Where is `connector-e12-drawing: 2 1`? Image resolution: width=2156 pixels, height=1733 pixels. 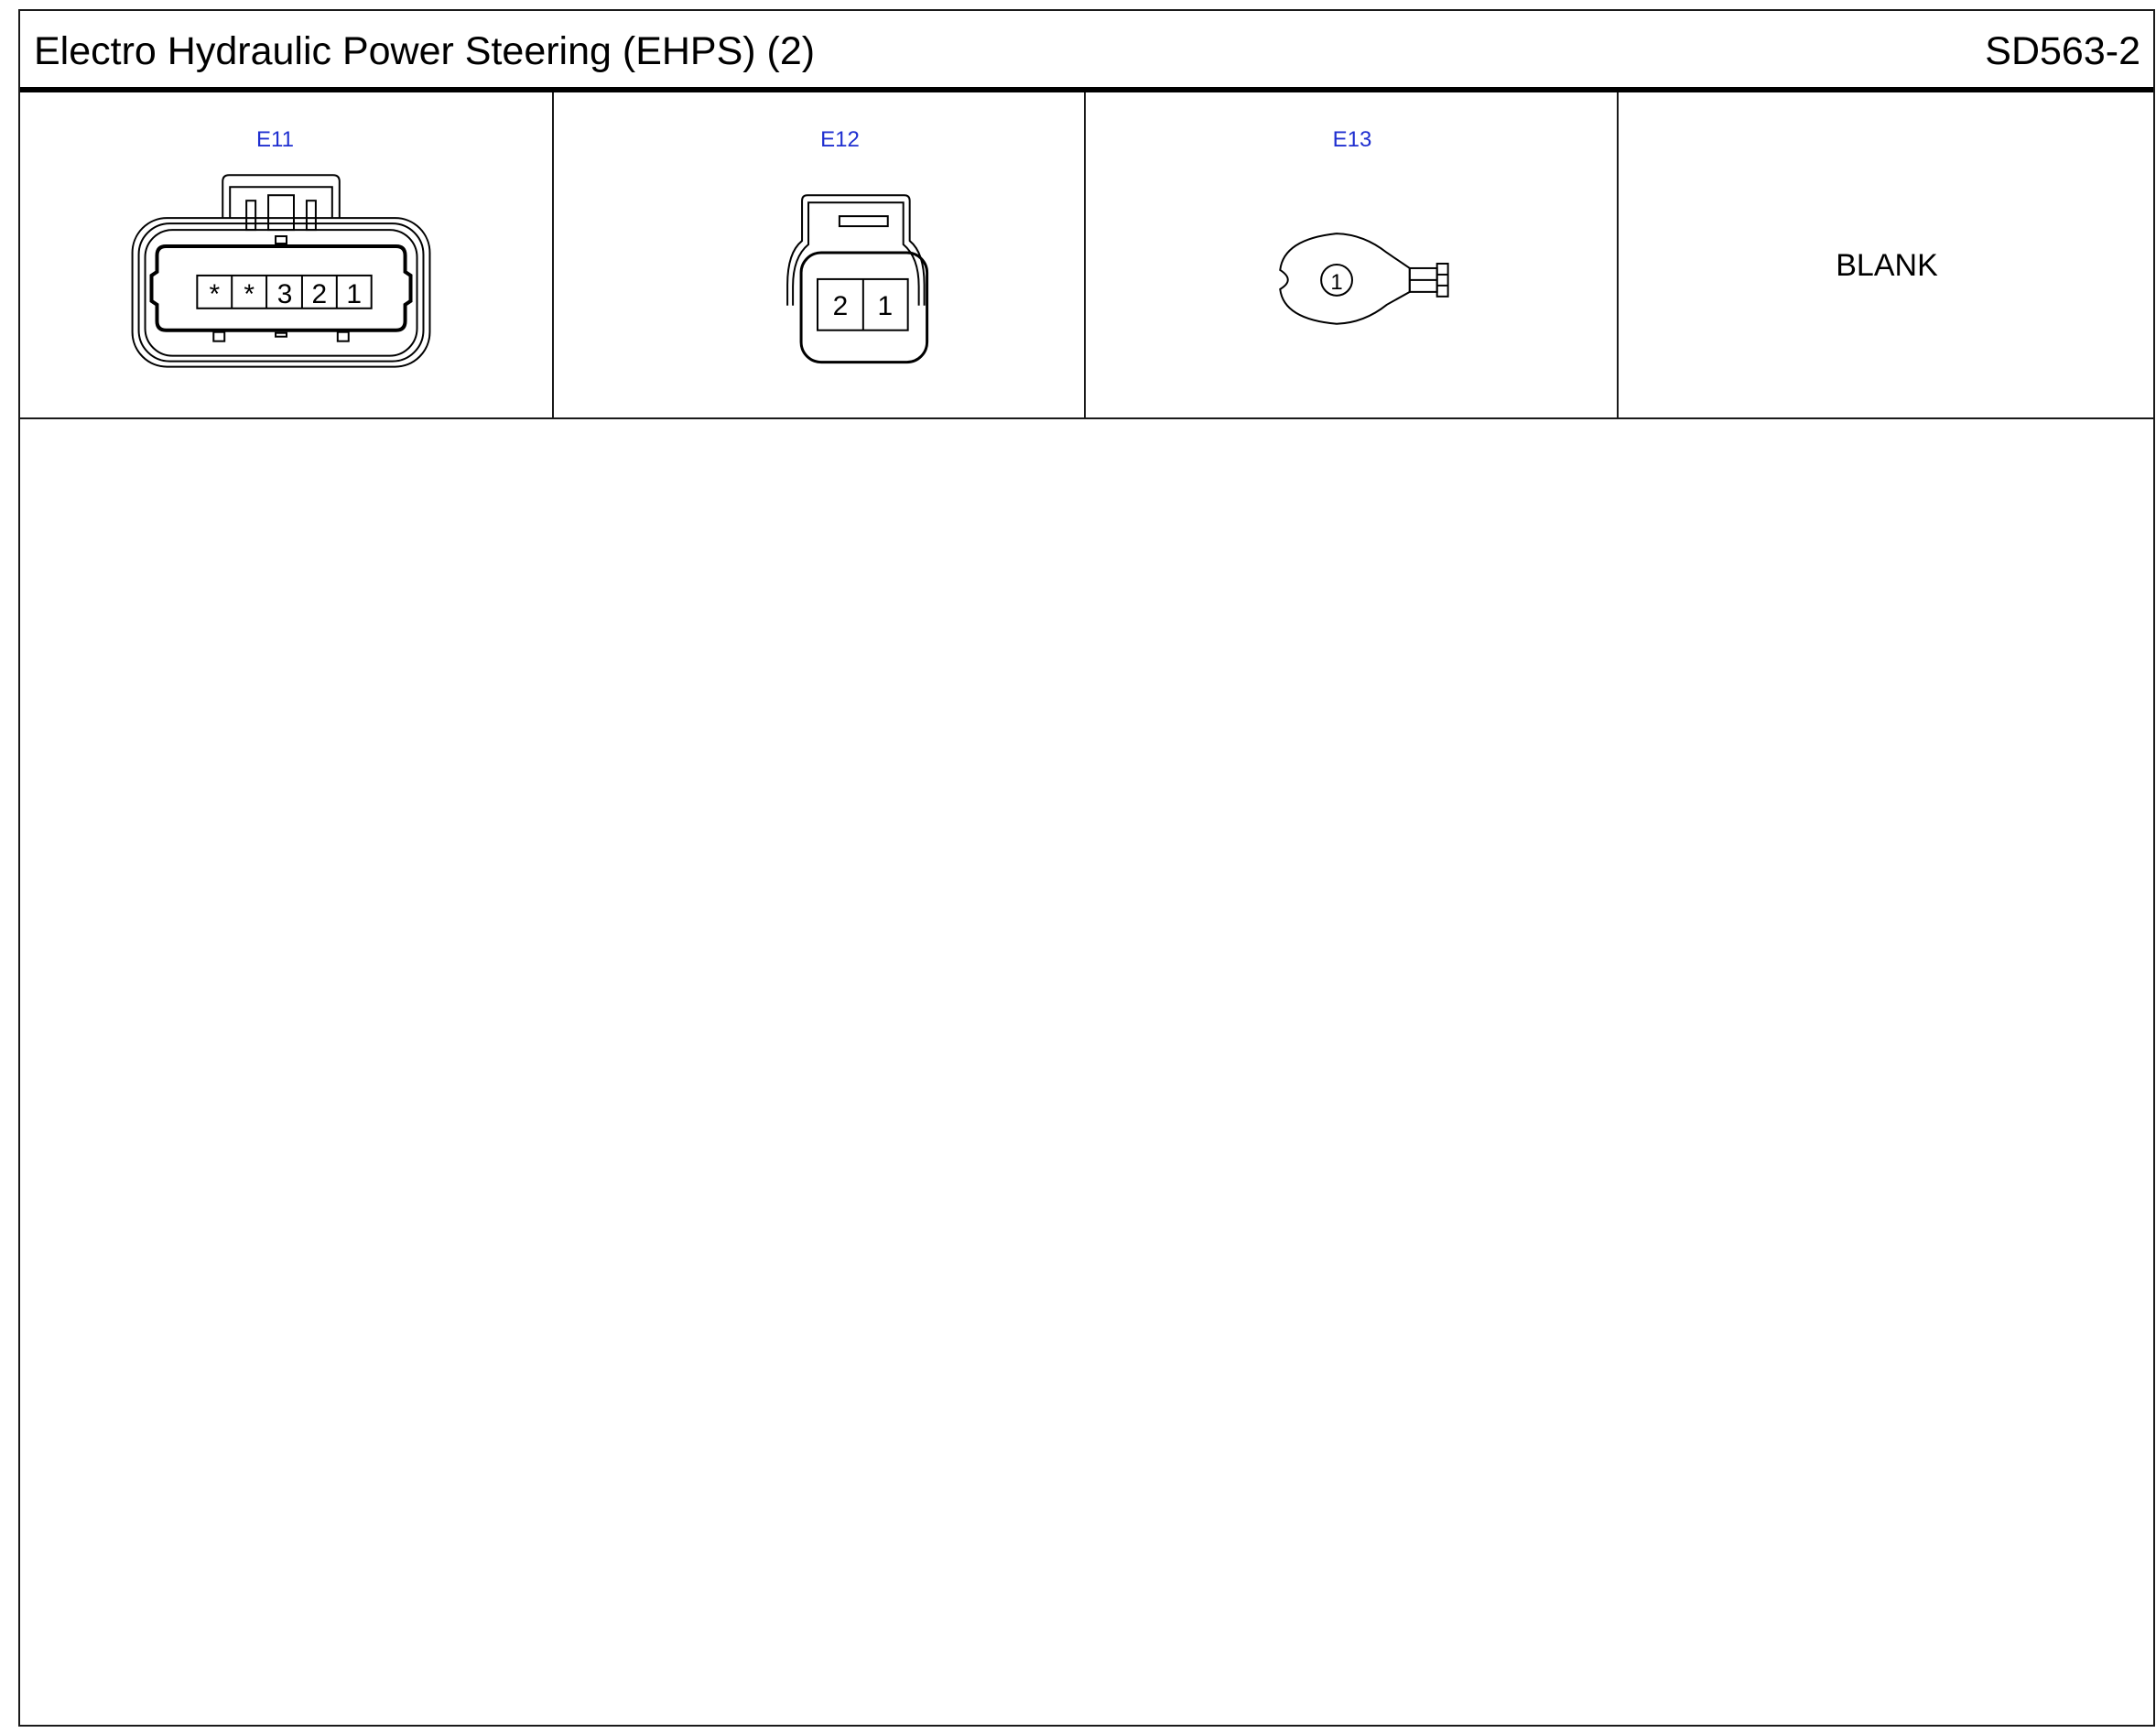 connector-e12-drawing: 2 1 is located at coordinates (857, 279).